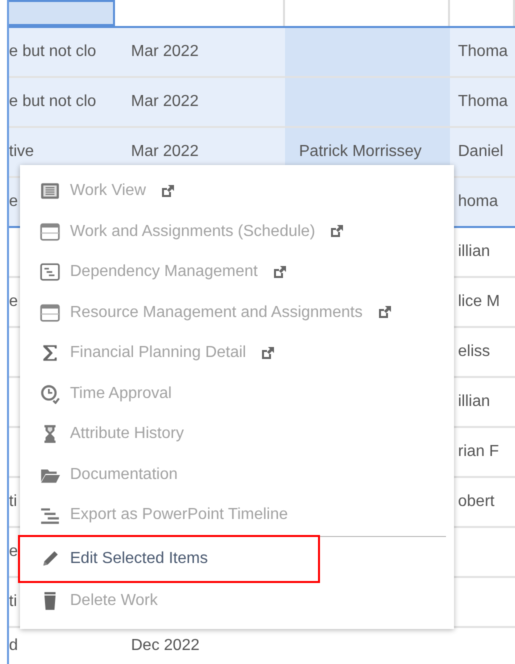 Image resolution: width=515 pixels, height=664 pixels. Describe the element at coordinates (479, 302) in the screenshot. I see `table-cell: lice M` at that location.